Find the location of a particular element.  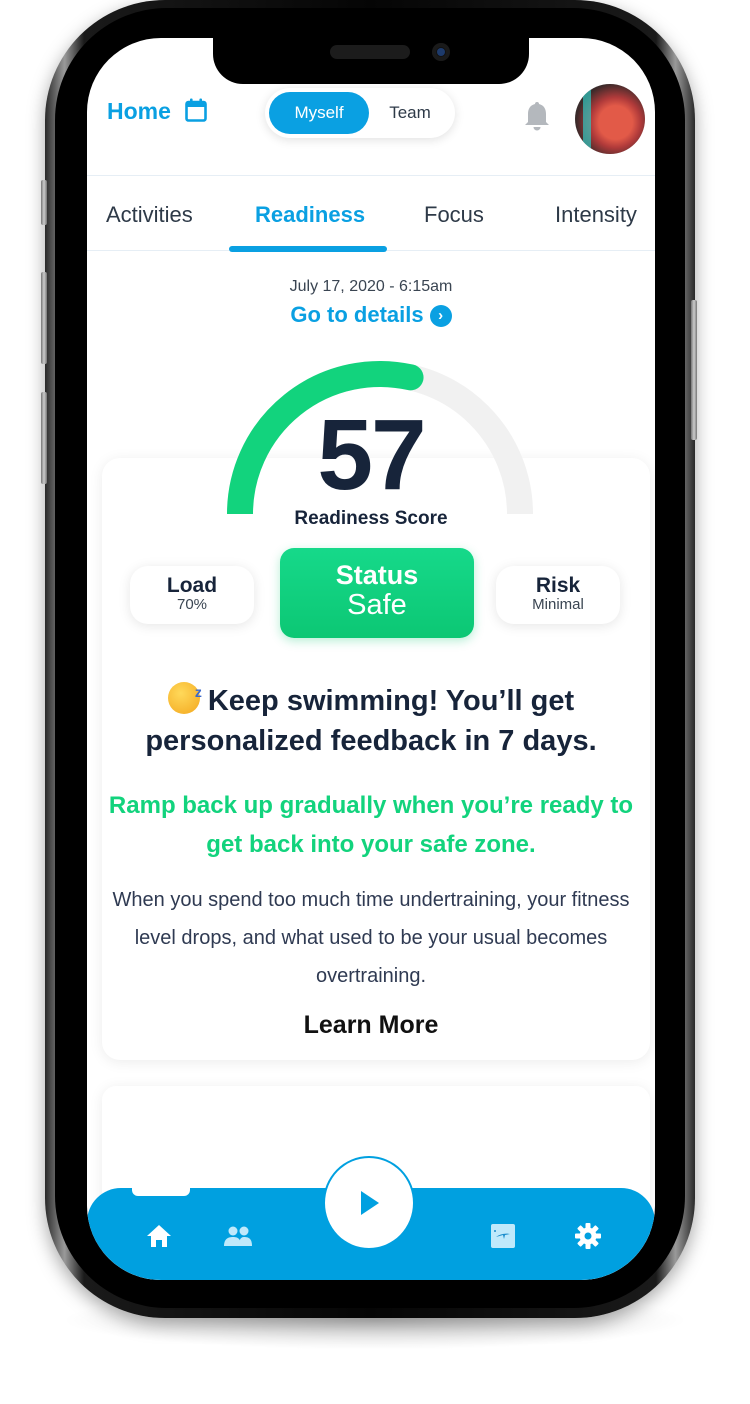

go-to-details-link: Go to details › is located at coordinates (371, 315).